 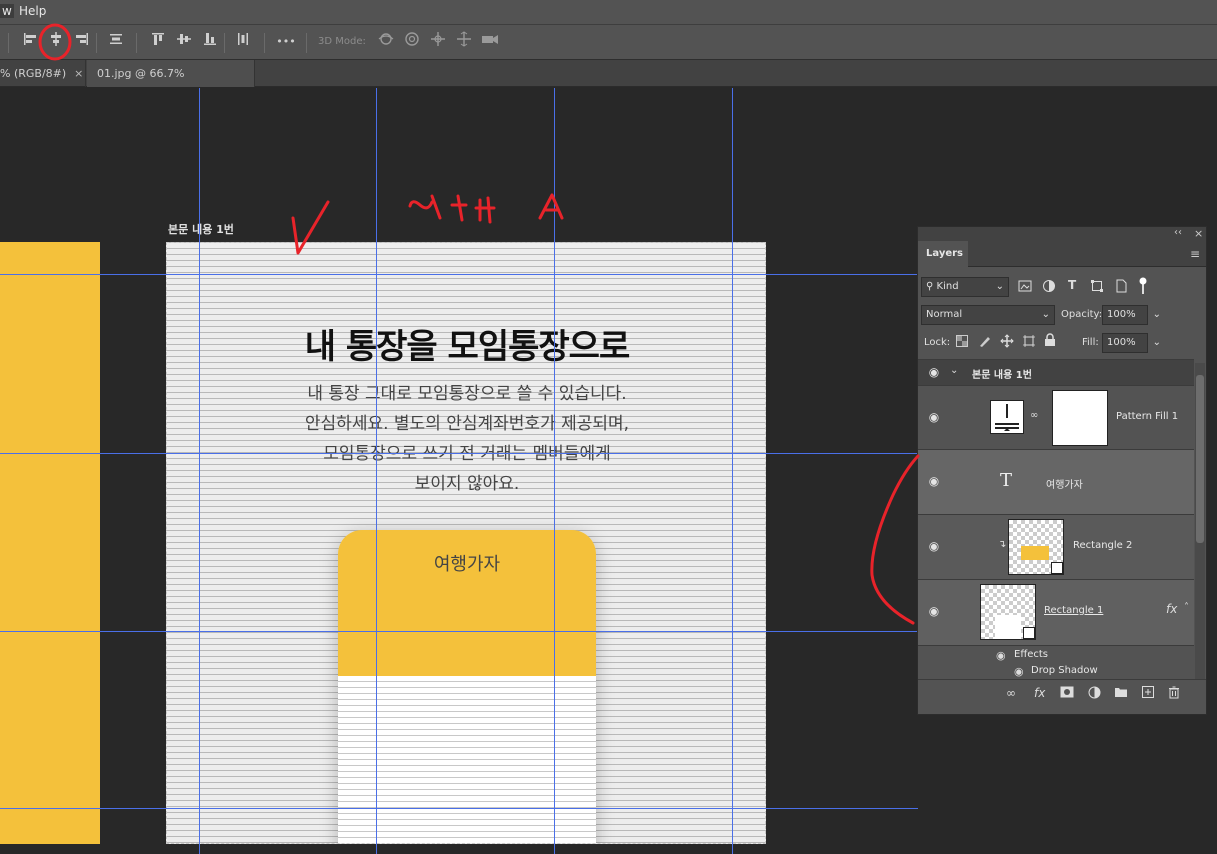 I want to click on 3d-camera-icon, so click(x=490, y=42).